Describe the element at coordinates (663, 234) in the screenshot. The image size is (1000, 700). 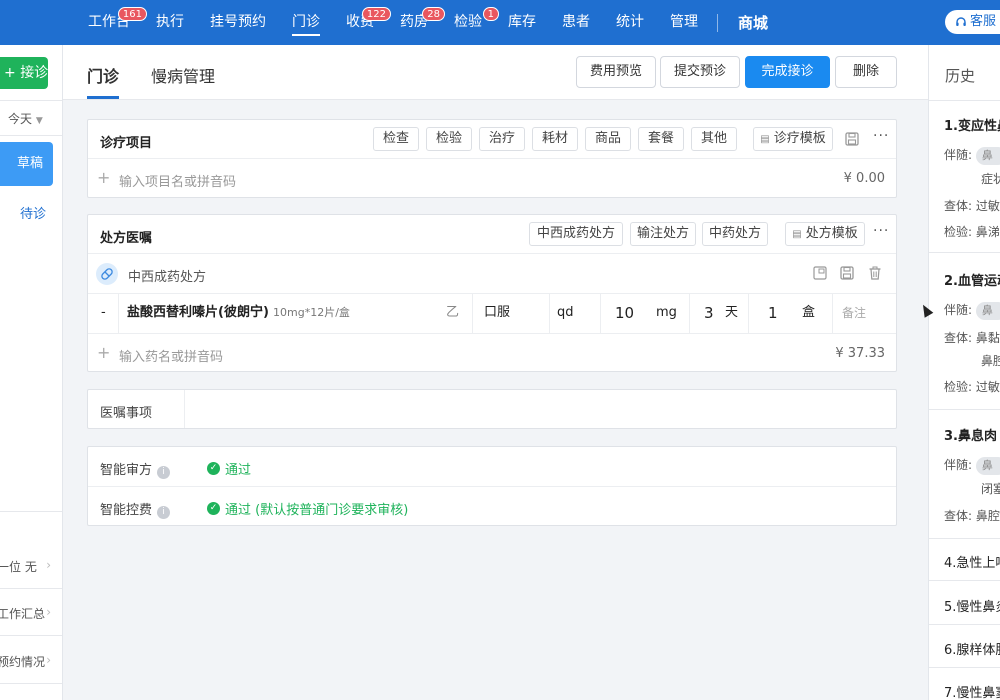
I see `infusion-rx-button: 输注处方` at that location.